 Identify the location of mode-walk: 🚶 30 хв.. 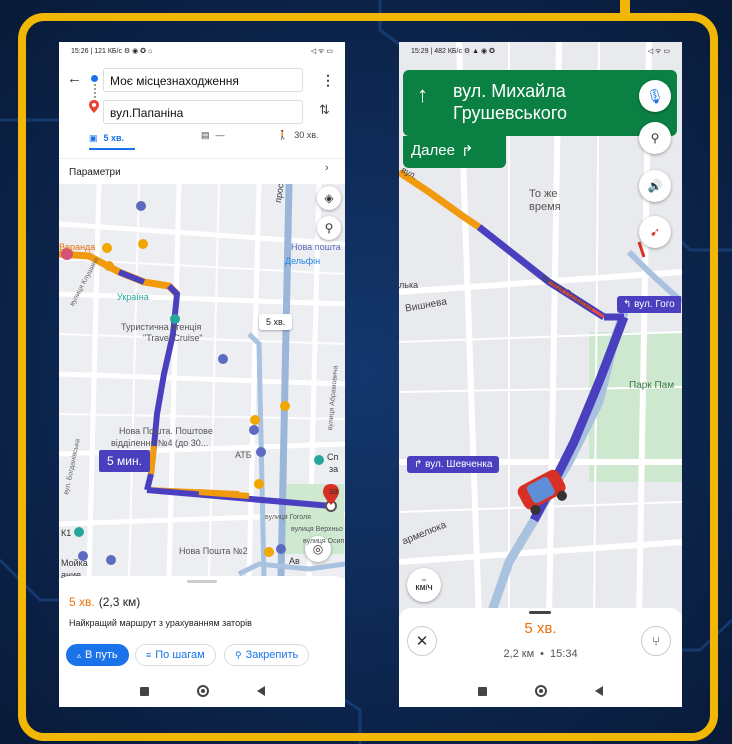
(298, 135).